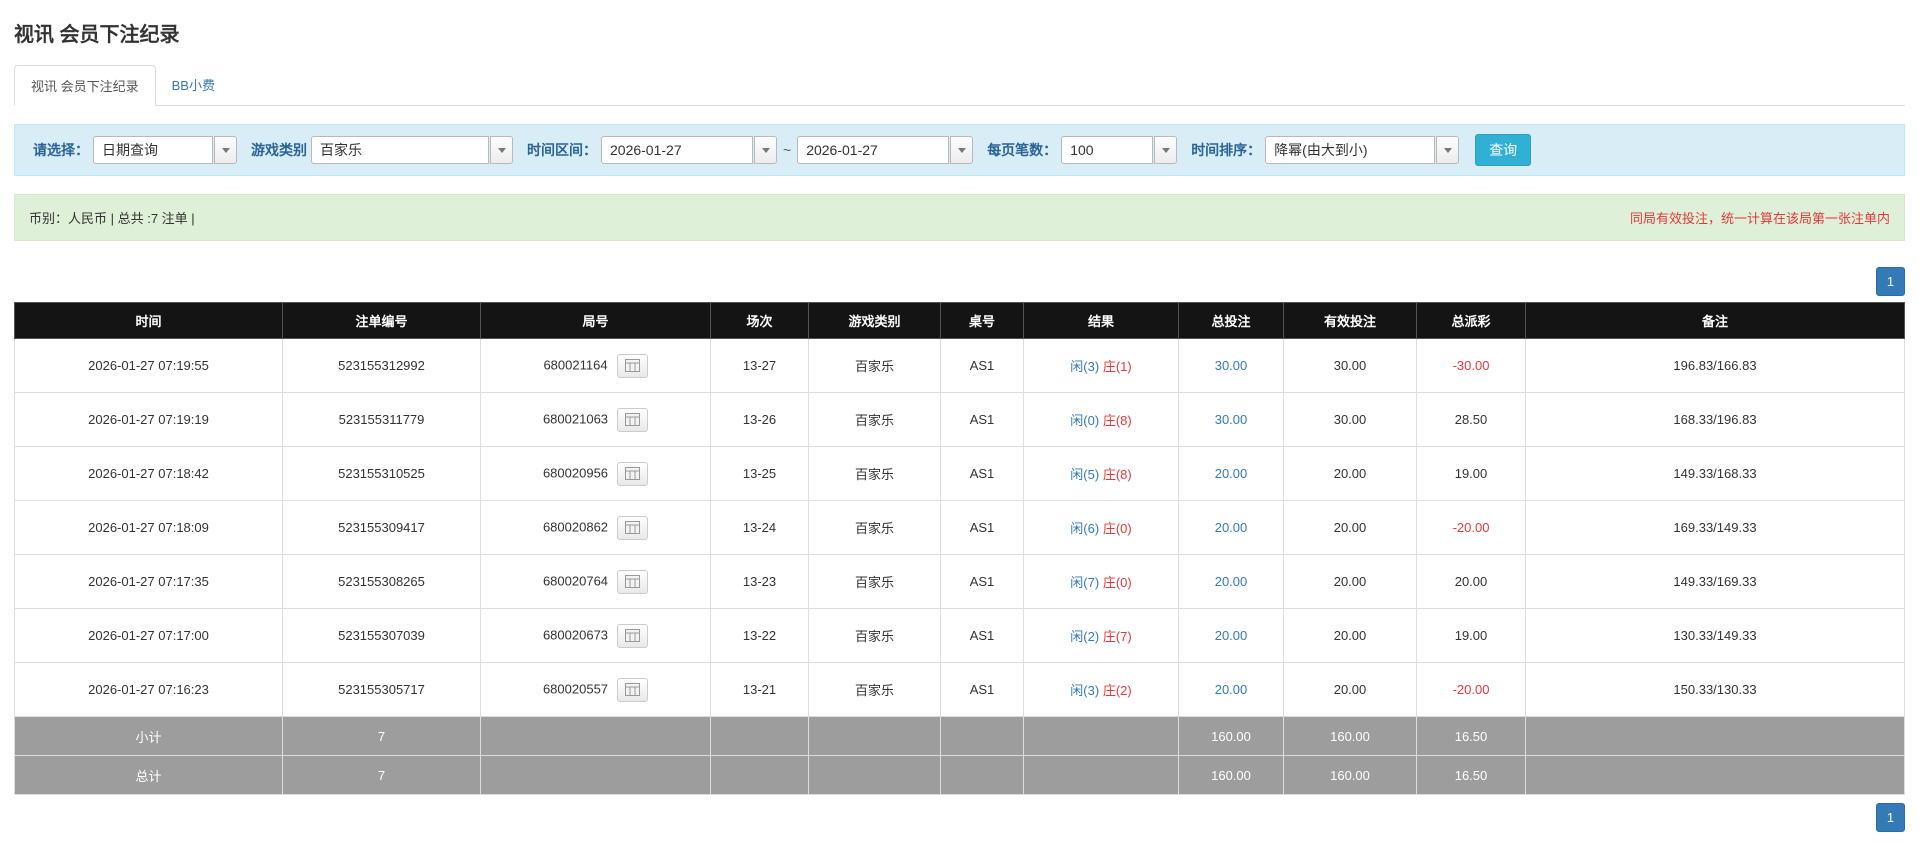 Image resolution: width=1919 pixels, height=842 pixels. Describe the element at coordinates (595, 527) in the screenshot. I see `cell-round-number: 680020862` at that location.